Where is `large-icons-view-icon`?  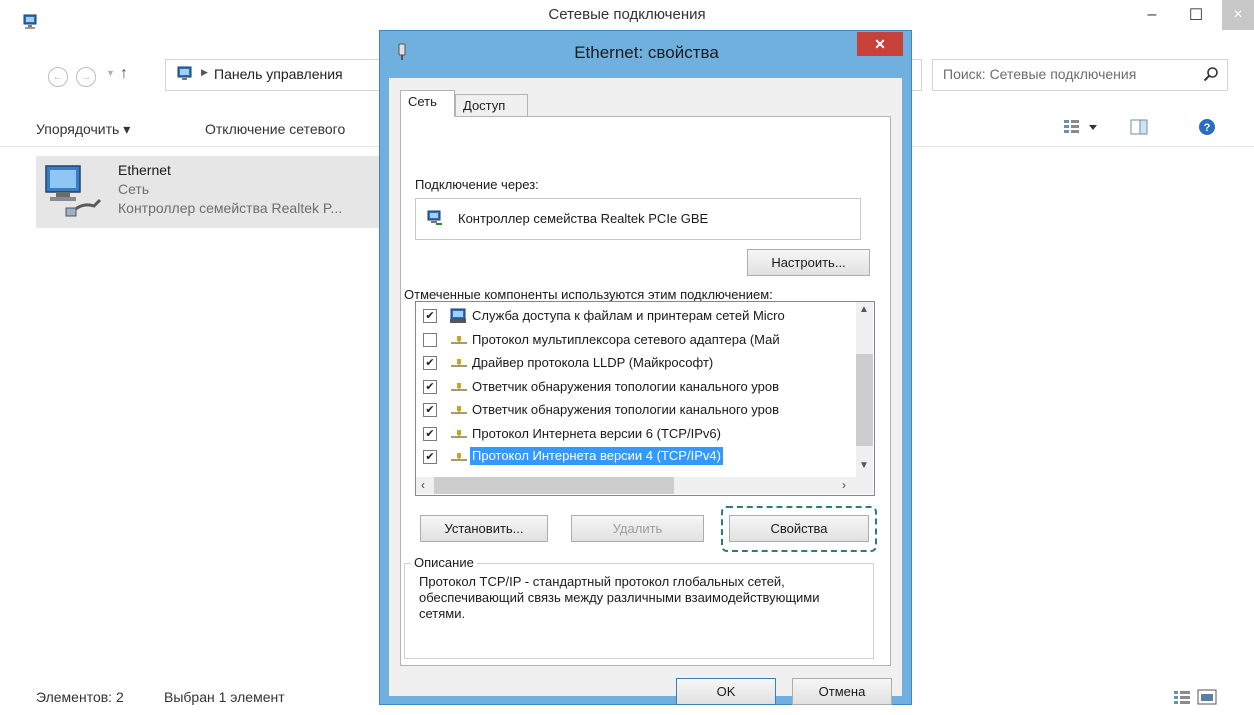
large-icons-view-icon is located at coordinates (1207, 697).